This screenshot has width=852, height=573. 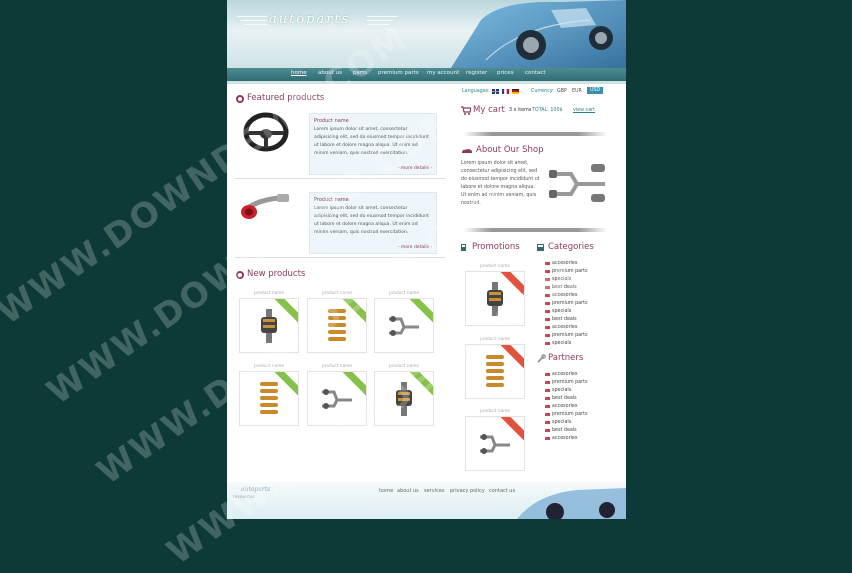 I want to click on cart-title: My cart, so click(x=489, y=110).